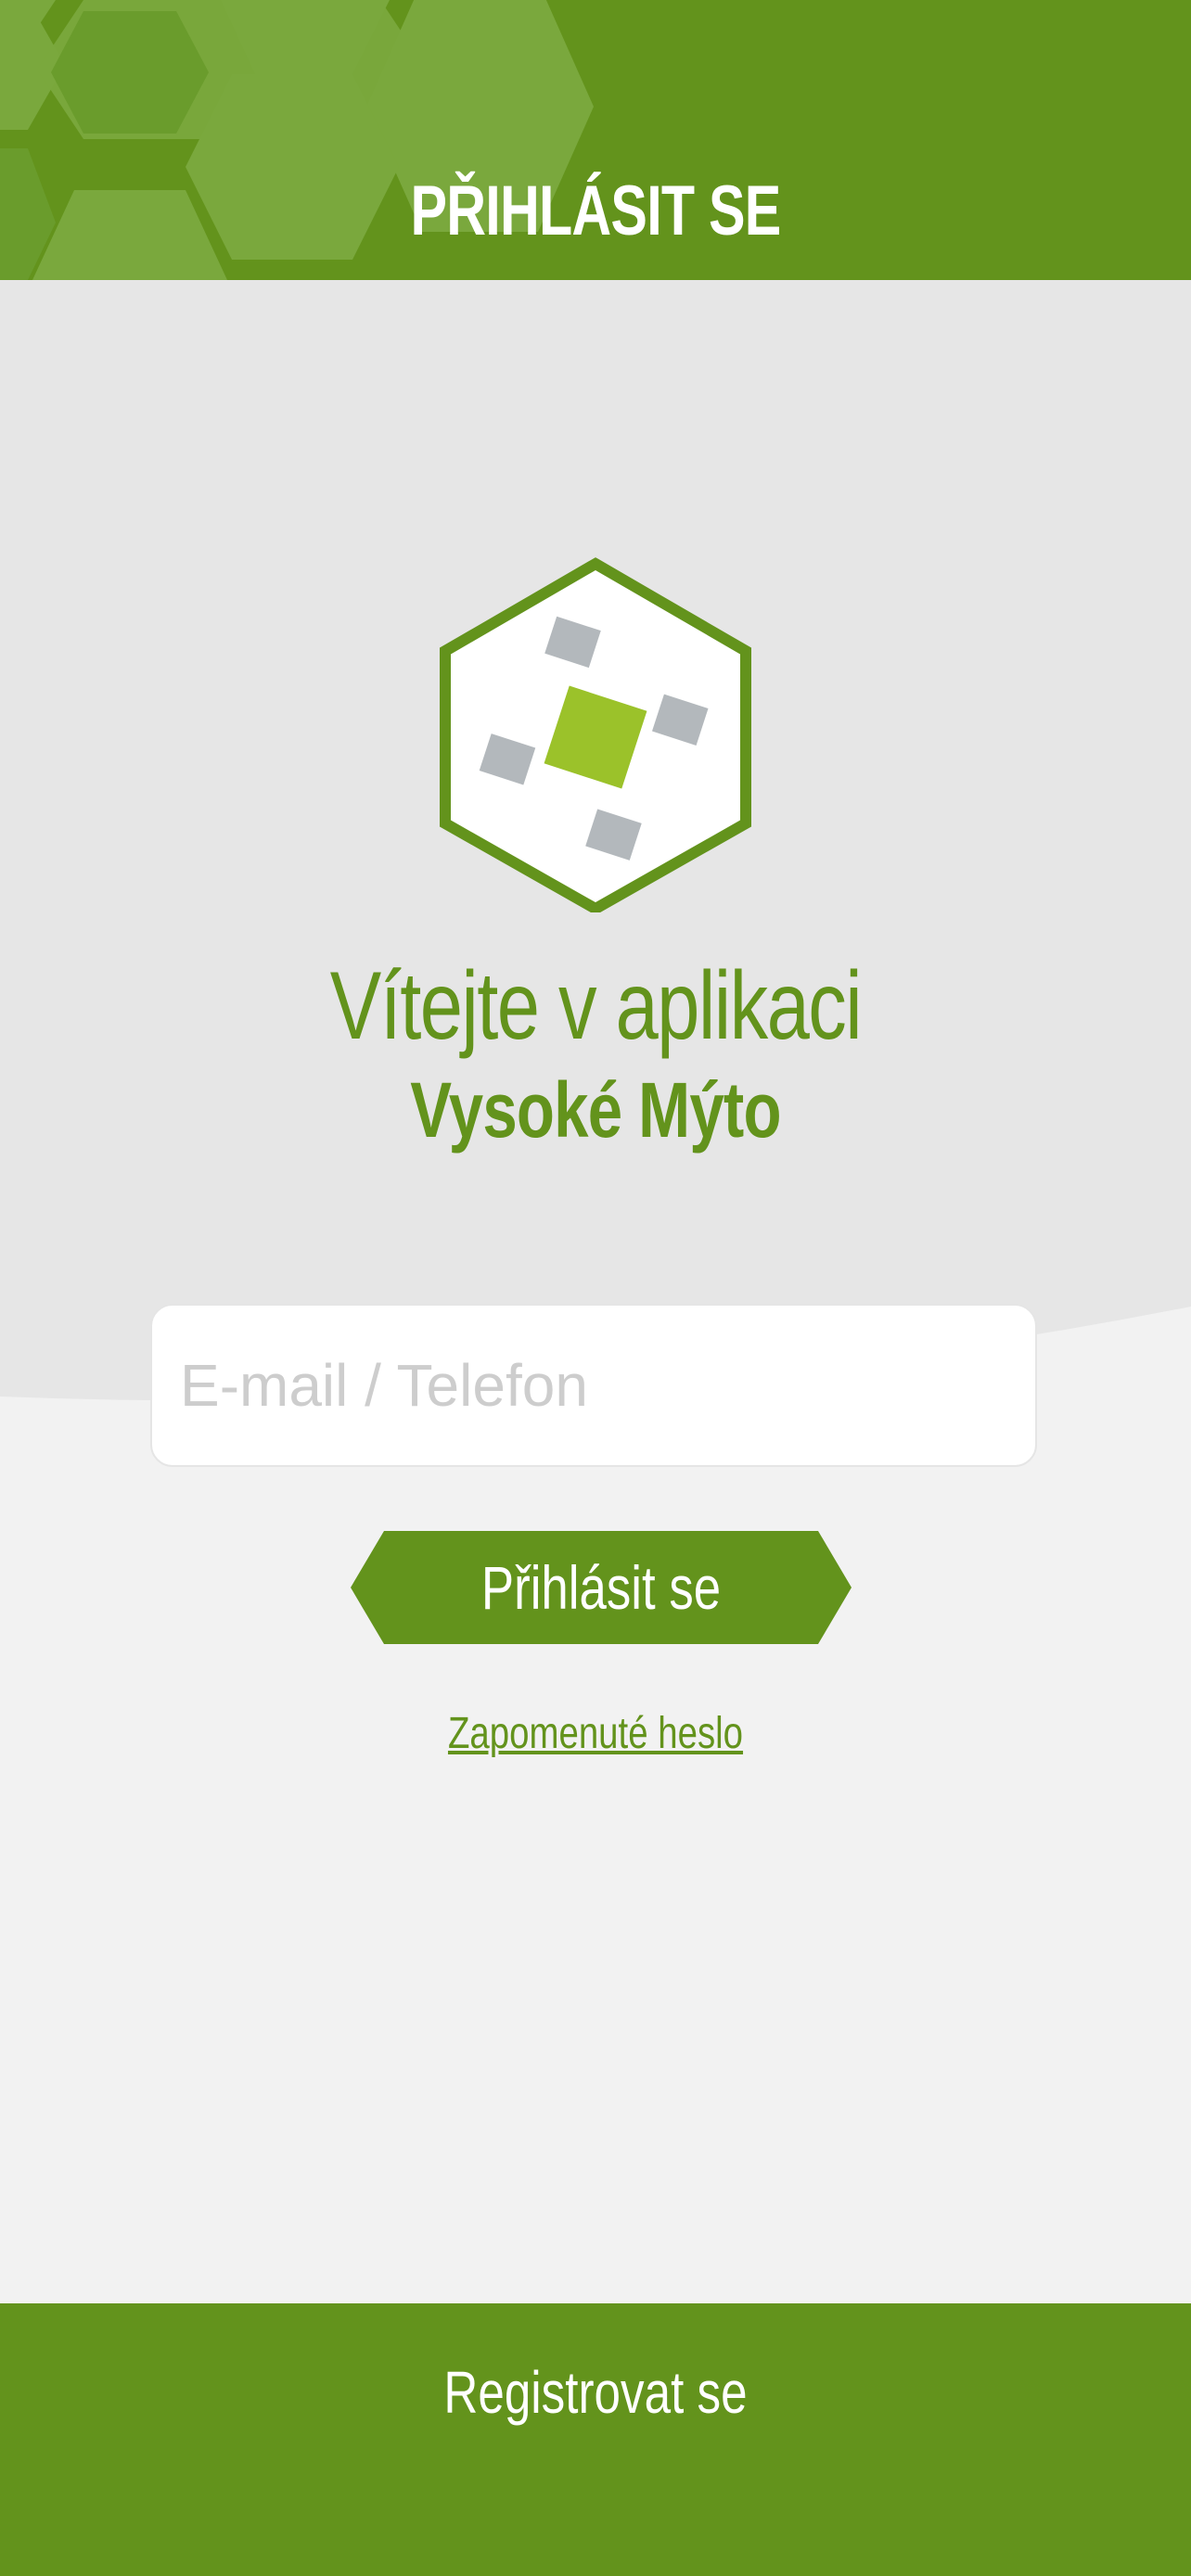  What do you see at coordinates (595, 1110) in the screenshot?
I see `app-name: Vysoké Mýto` at bounding box center [595, 1110].